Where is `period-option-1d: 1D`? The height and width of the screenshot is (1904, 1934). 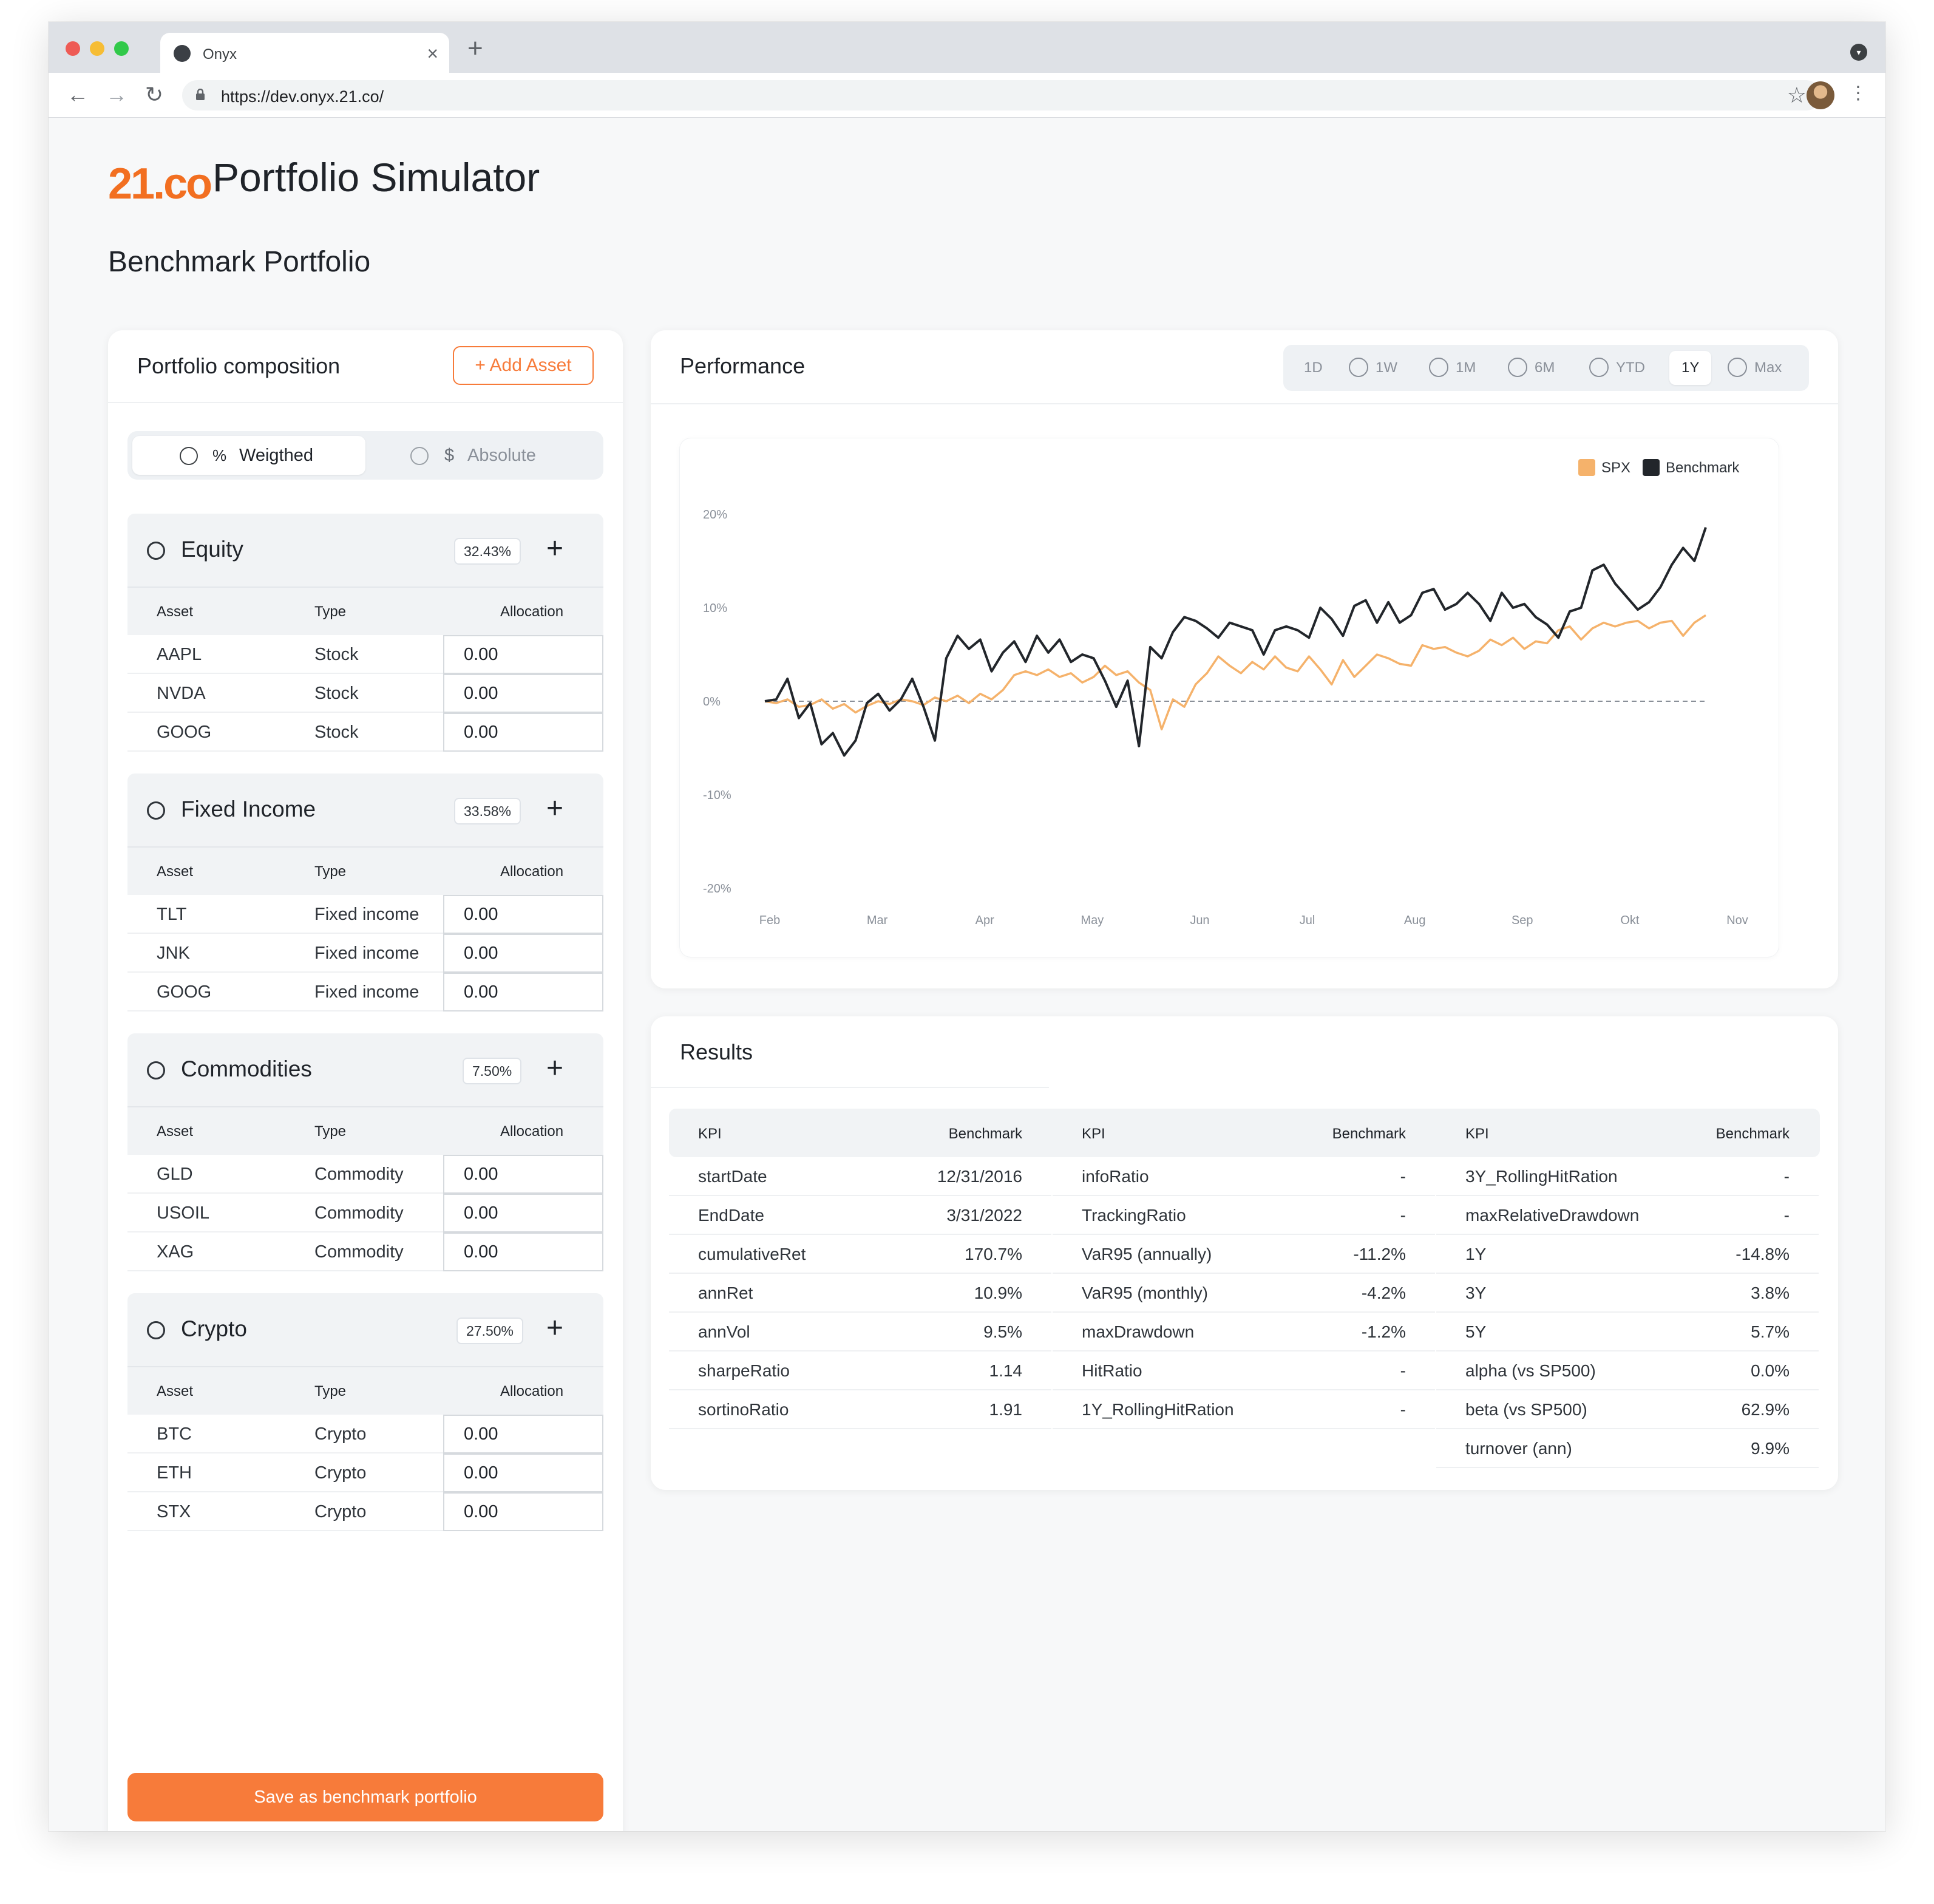
period-option-1d: 1D is located at coordinates (1313, 368).